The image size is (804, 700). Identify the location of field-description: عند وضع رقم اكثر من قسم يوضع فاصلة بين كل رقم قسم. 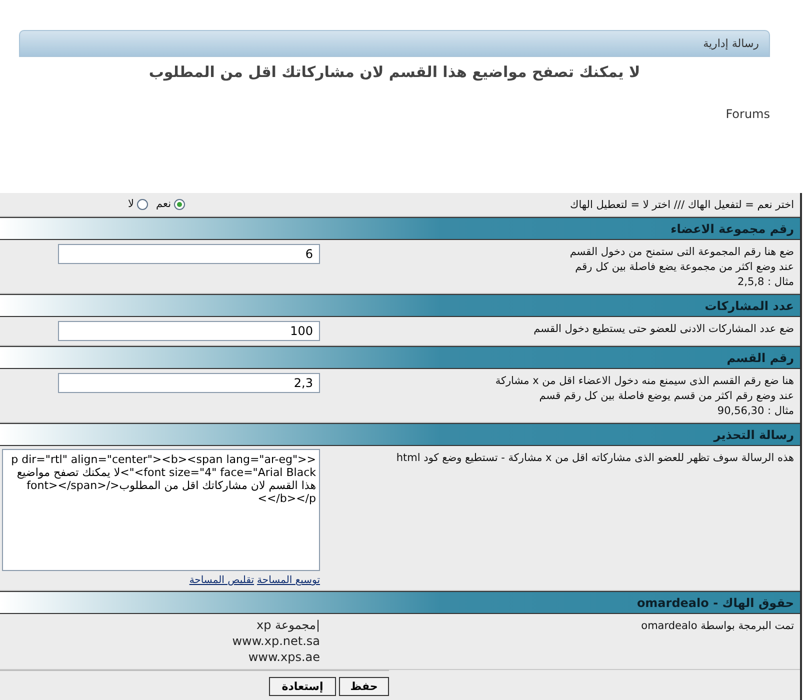
(666, 396).